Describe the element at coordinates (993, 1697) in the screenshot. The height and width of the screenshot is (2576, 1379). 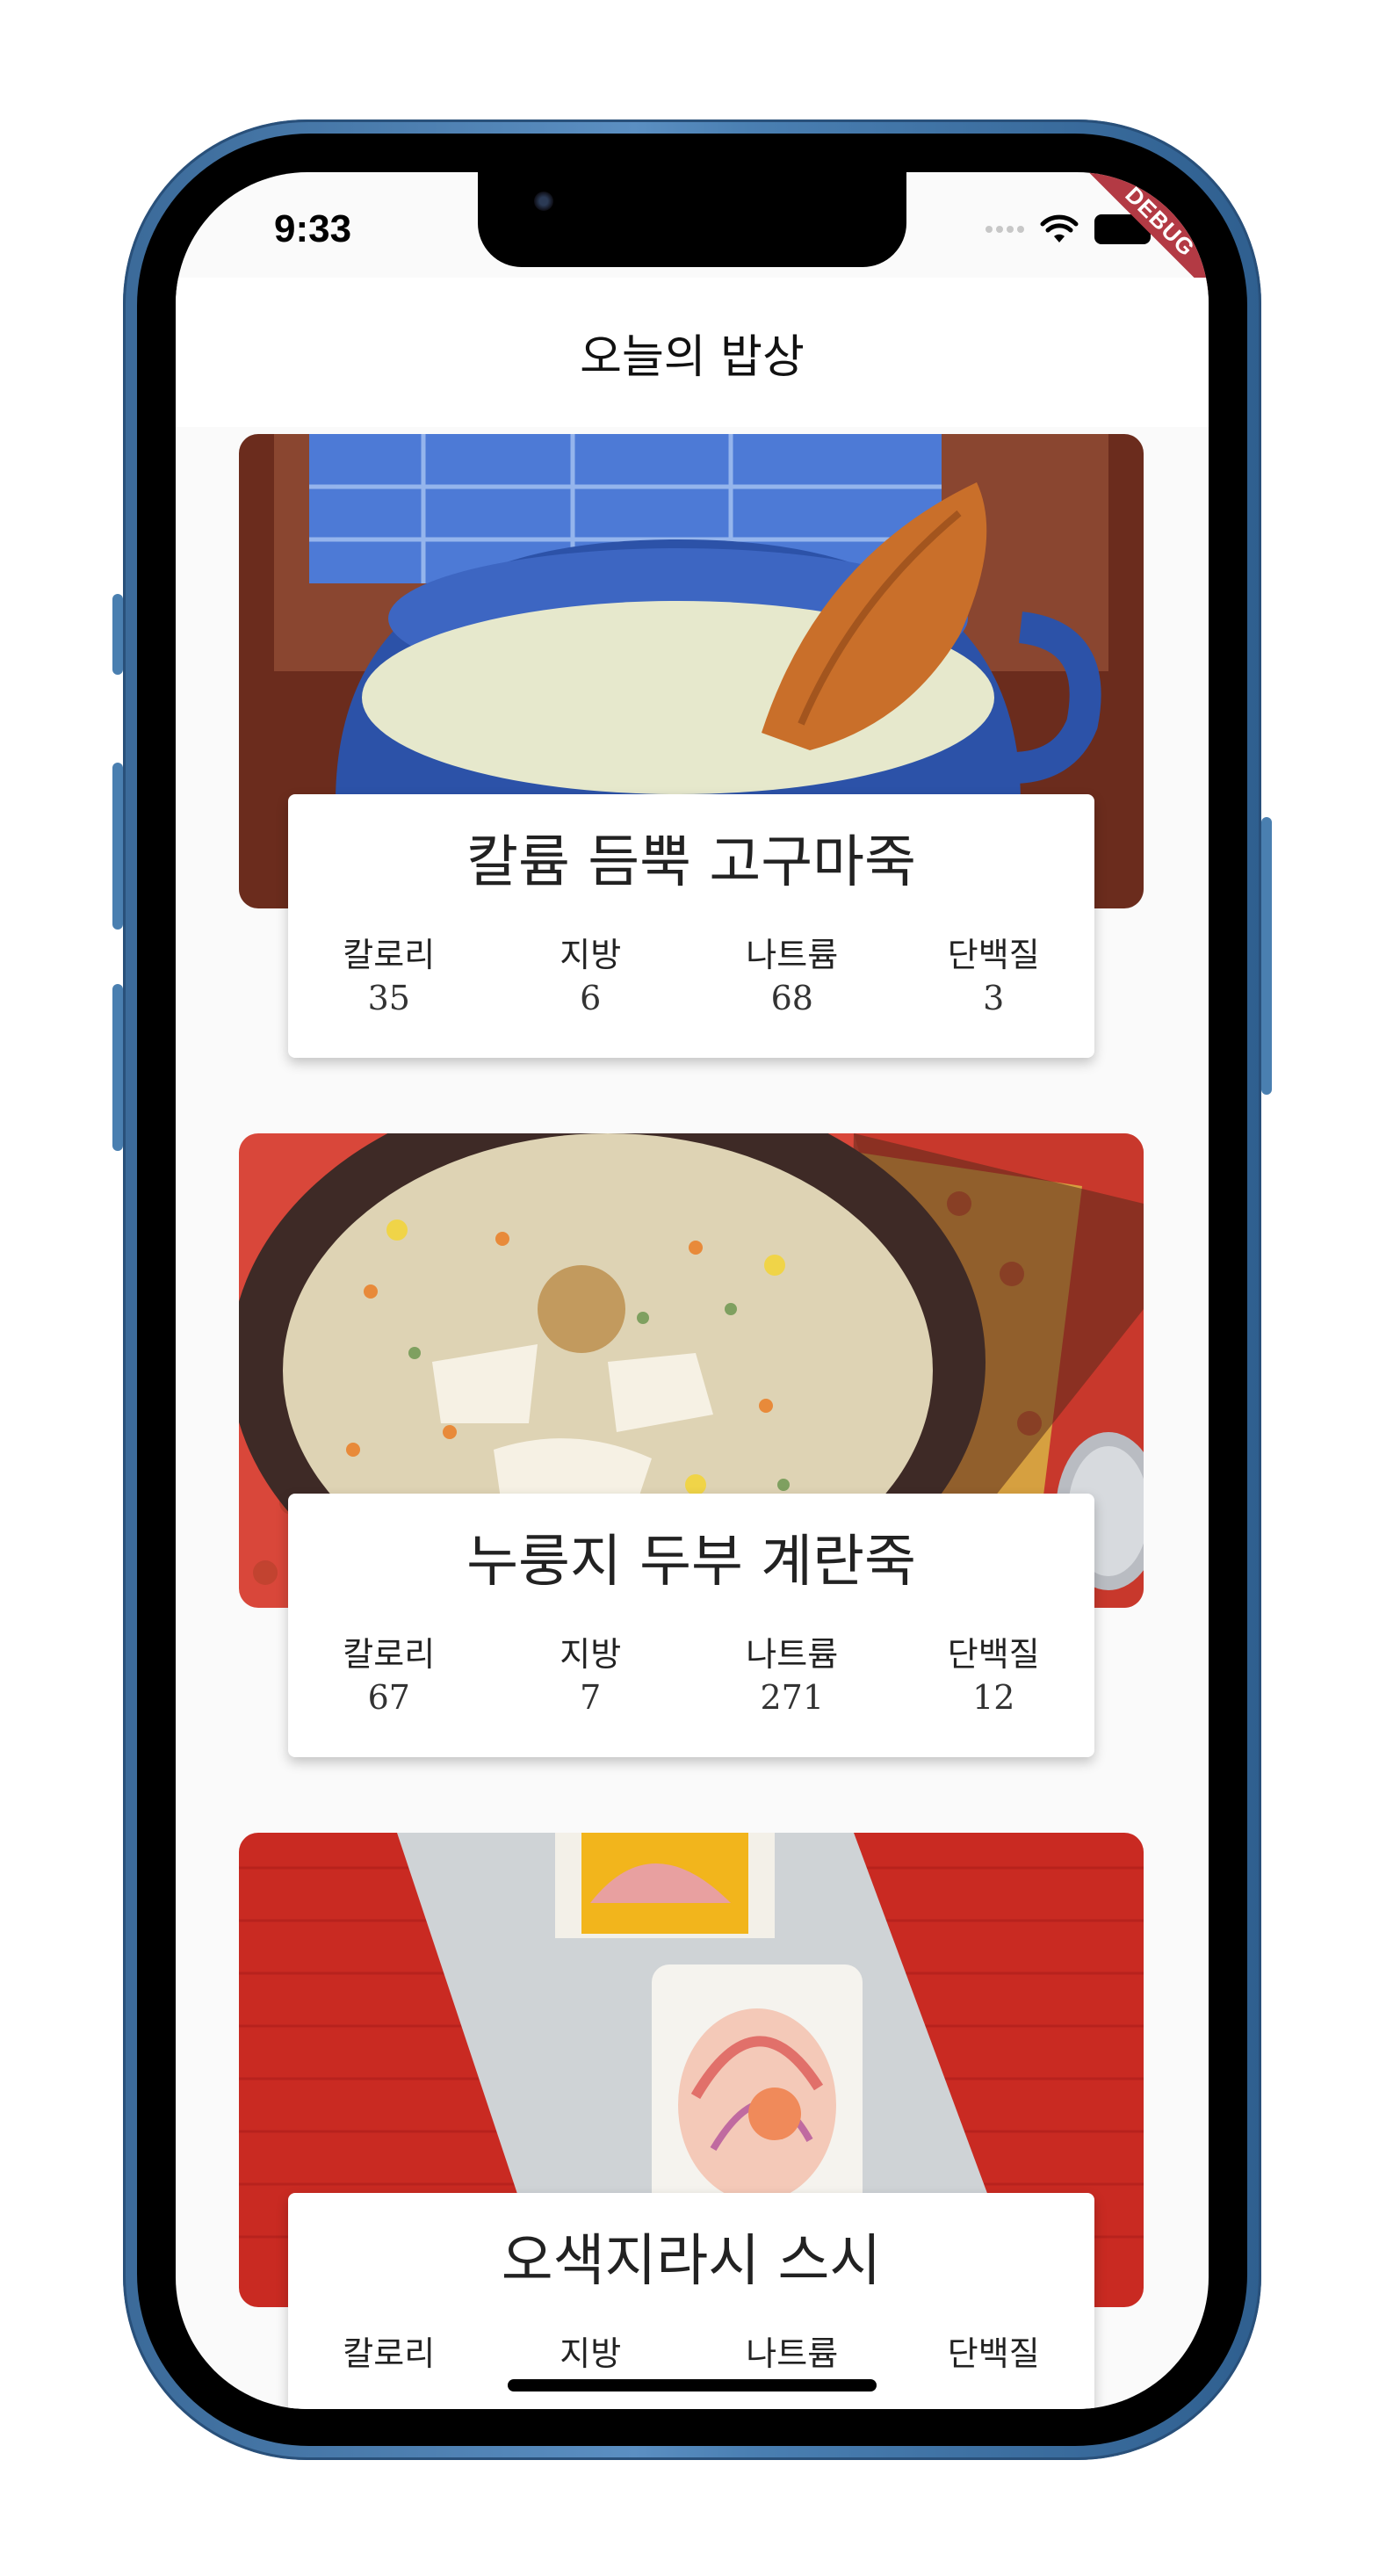
I see `nutrition-value: 12` at that location.